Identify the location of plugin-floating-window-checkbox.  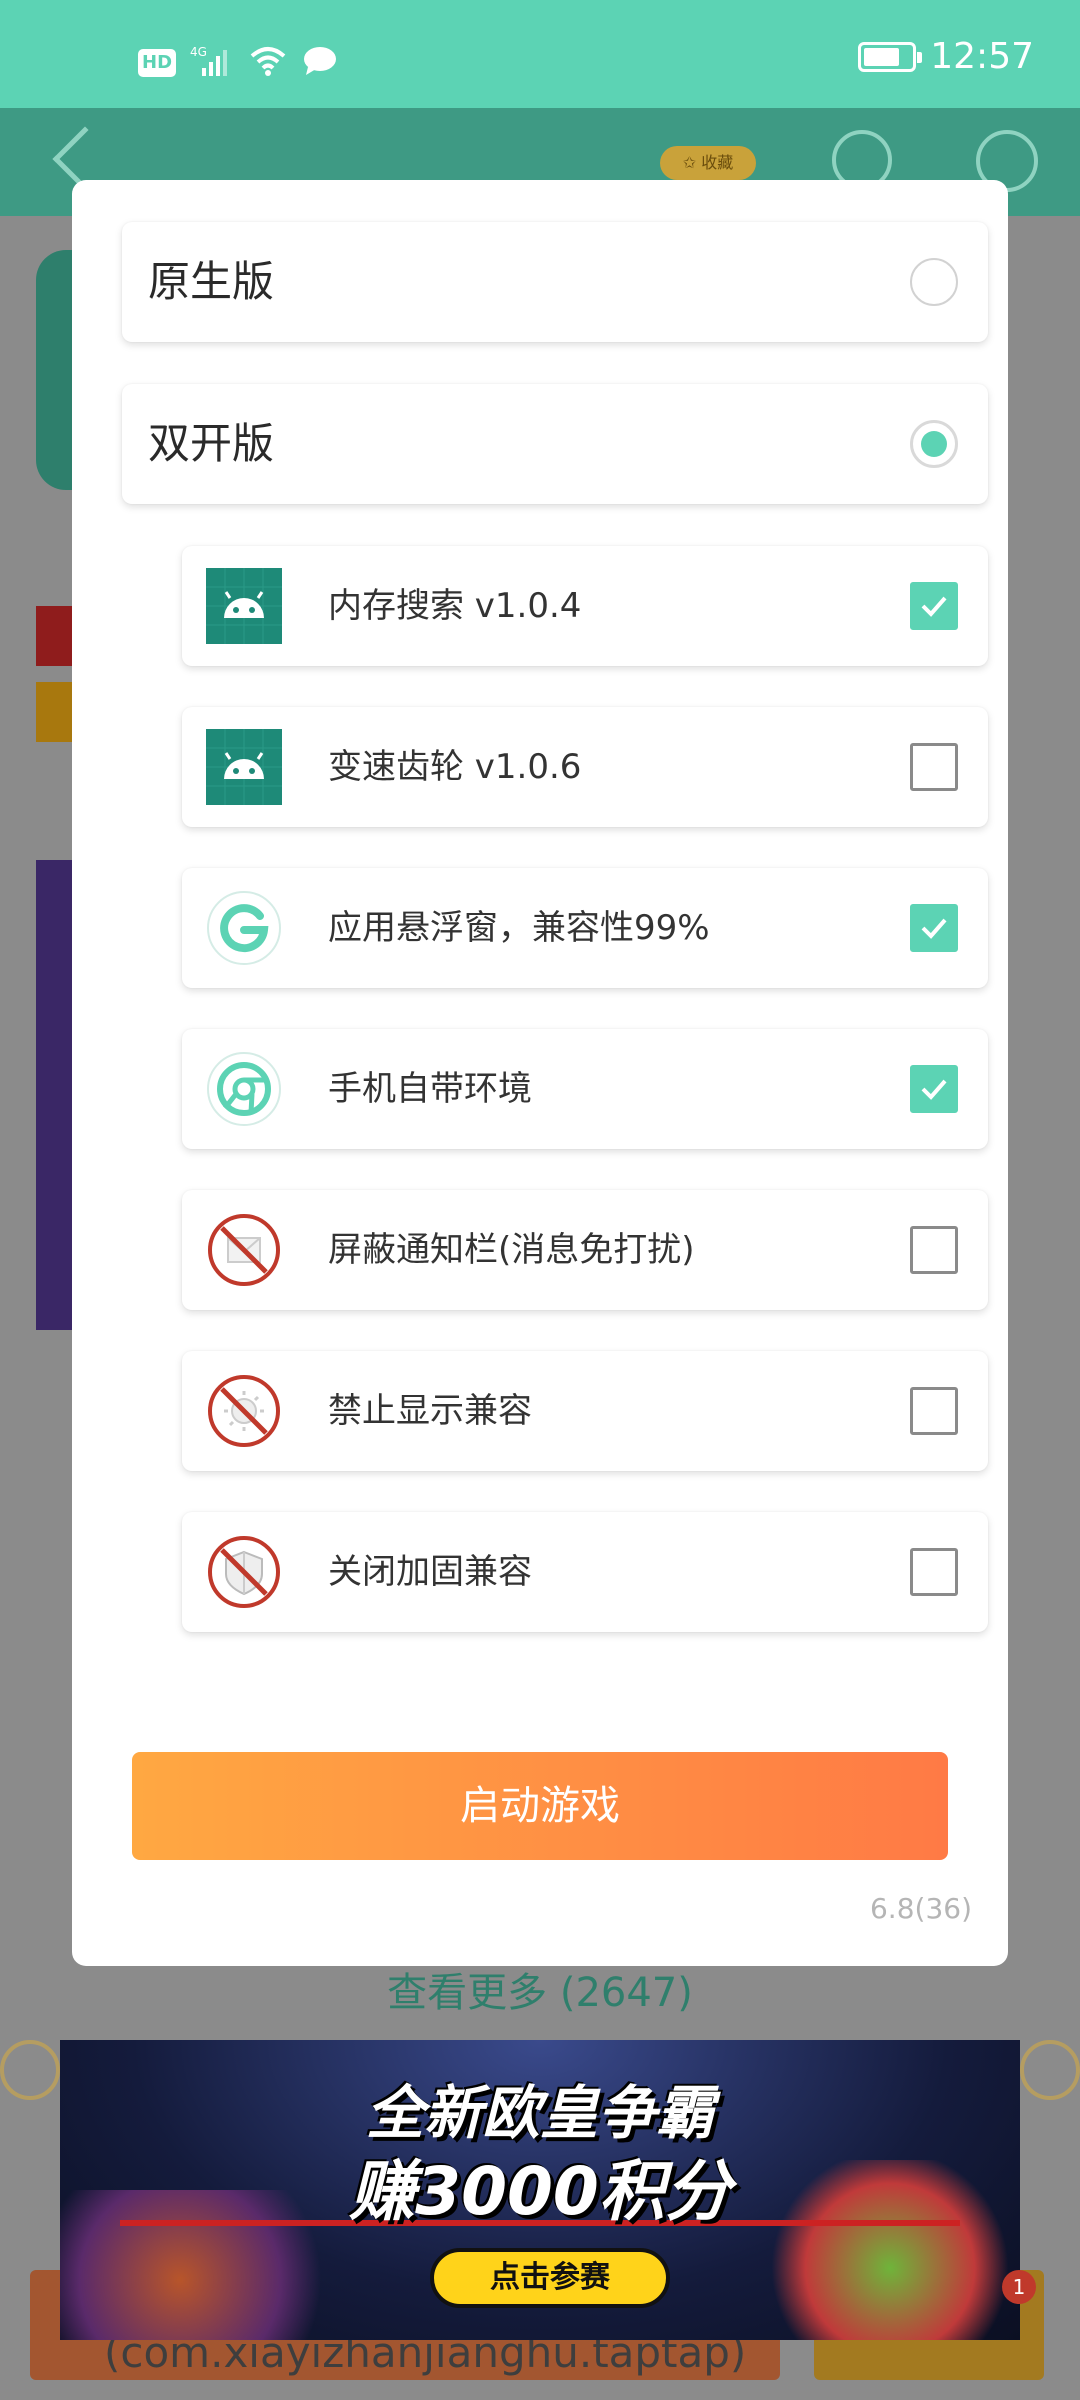
(934, 928).